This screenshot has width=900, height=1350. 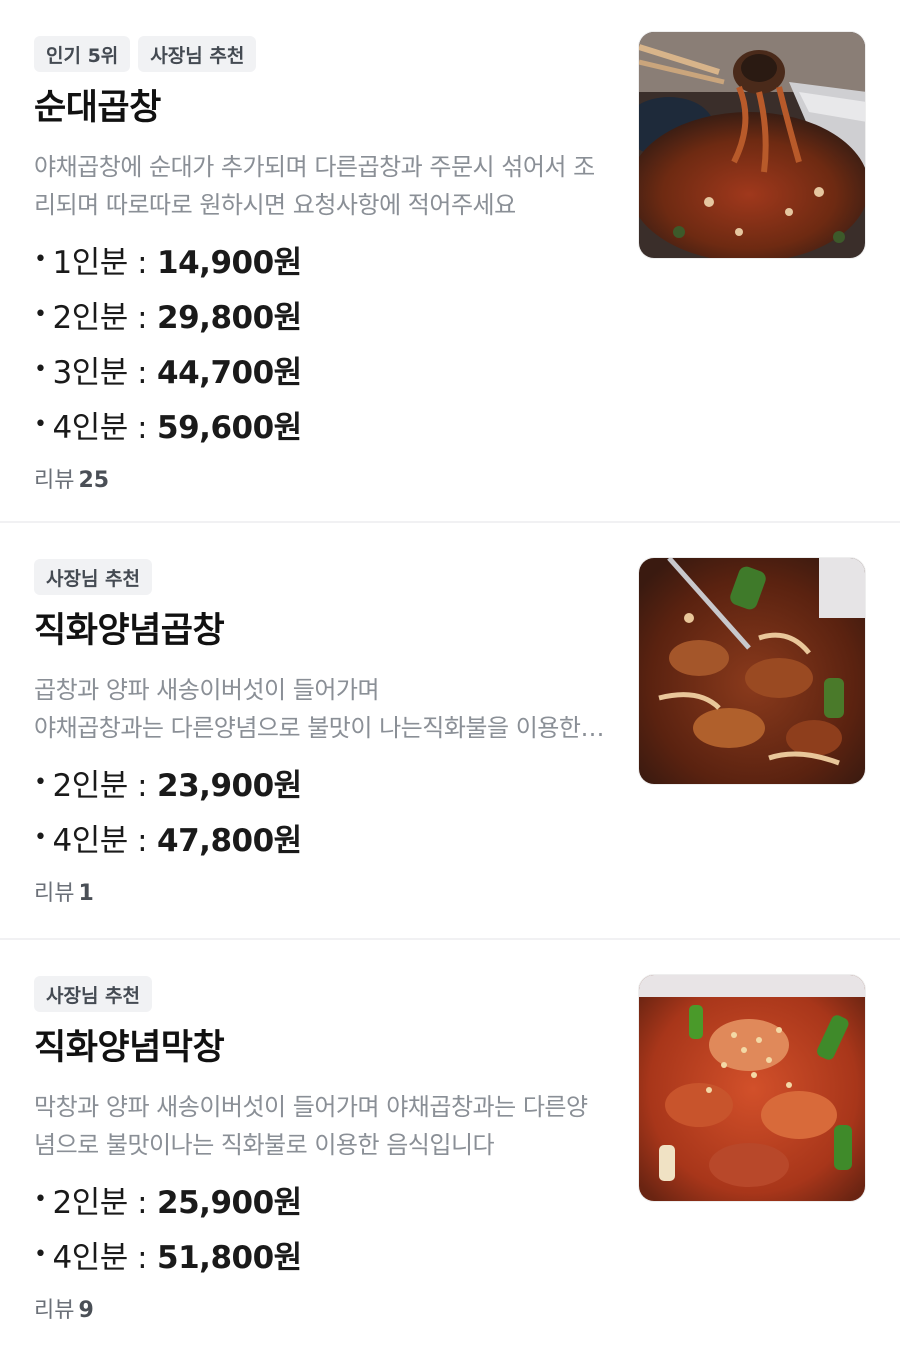 I want to click on review-count: 리뷰 25, so click(x=72, y=480).